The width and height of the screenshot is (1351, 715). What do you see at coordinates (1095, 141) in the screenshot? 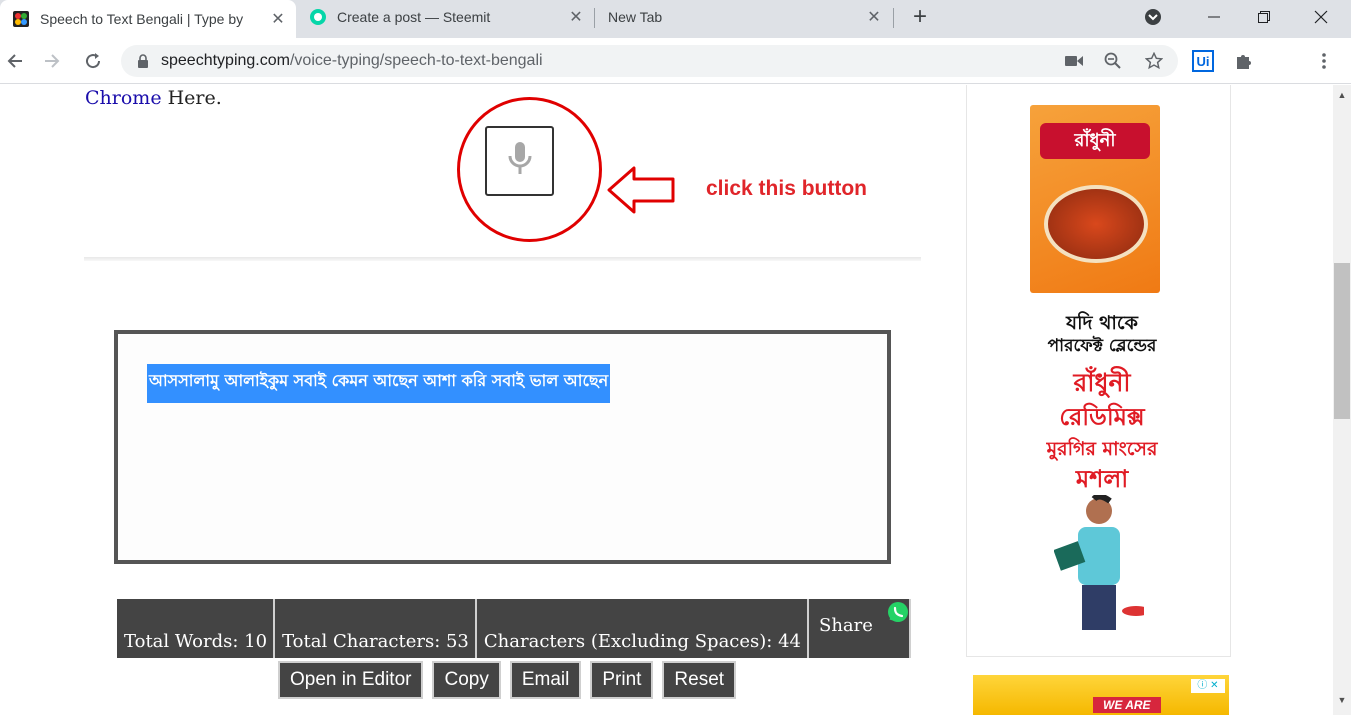
I see `ad-brand-logo: রাঁধুনী` at bounding box center [1095, 141].